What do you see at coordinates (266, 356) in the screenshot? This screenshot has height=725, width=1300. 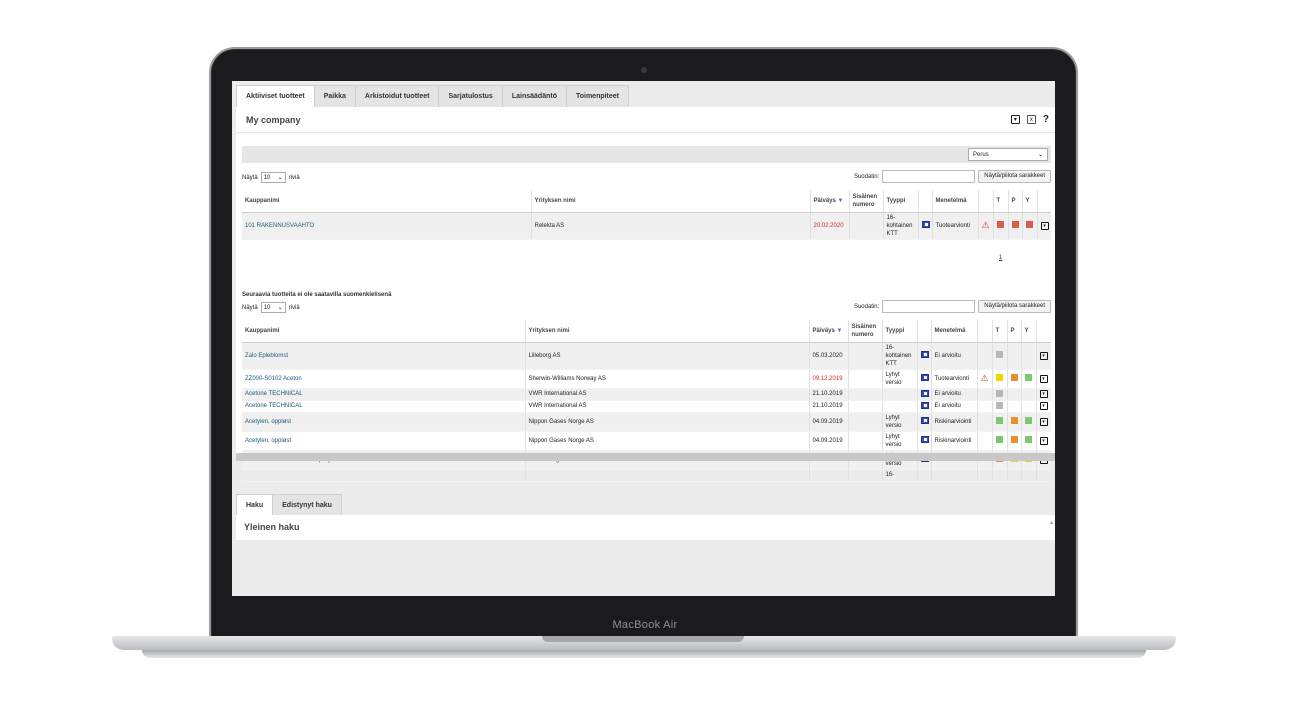 I see `product-name-link: Zalo Epleblomst` at bounding box center [266, 356].